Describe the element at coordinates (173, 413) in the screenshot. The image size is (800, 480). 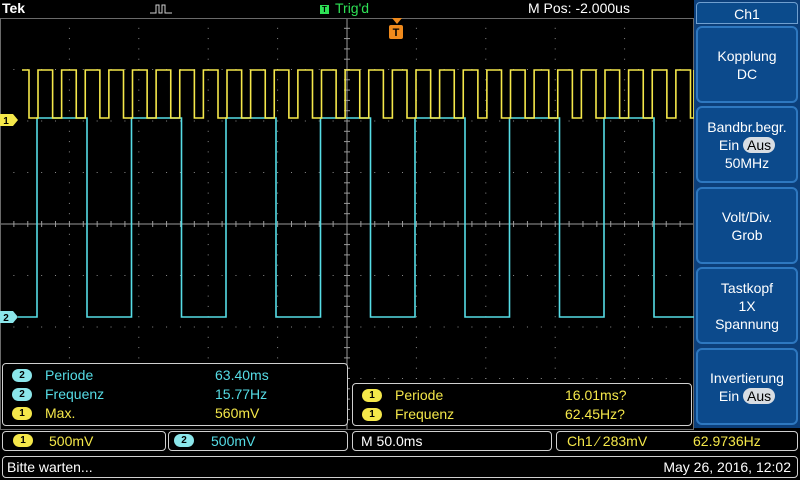
I see `measurement-row: 1 Max. 560mV` at that location.